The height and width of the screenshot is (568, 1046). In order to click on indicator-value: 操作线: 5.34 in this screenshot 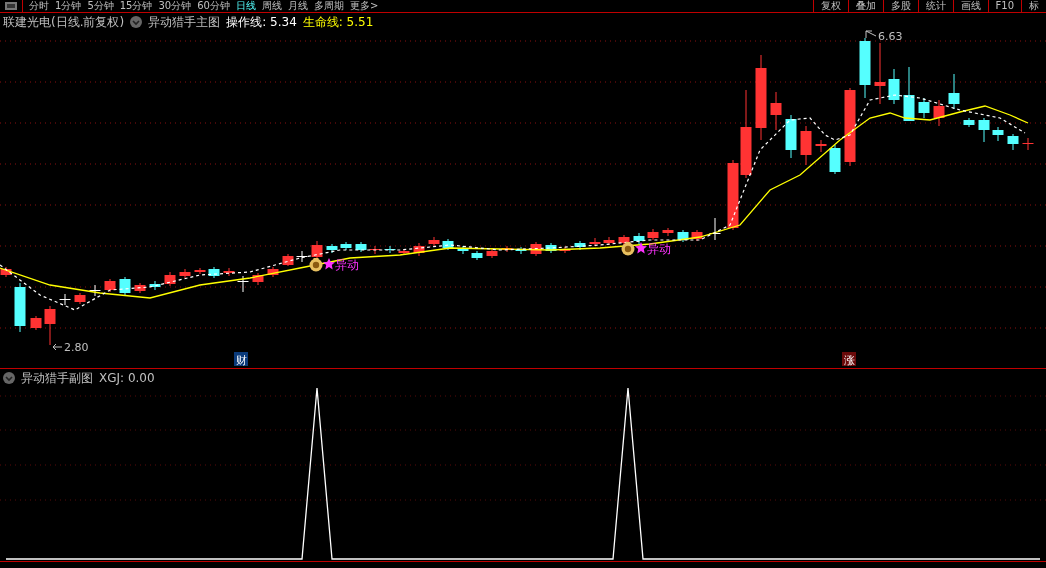, I will do `click(261, 22)`.